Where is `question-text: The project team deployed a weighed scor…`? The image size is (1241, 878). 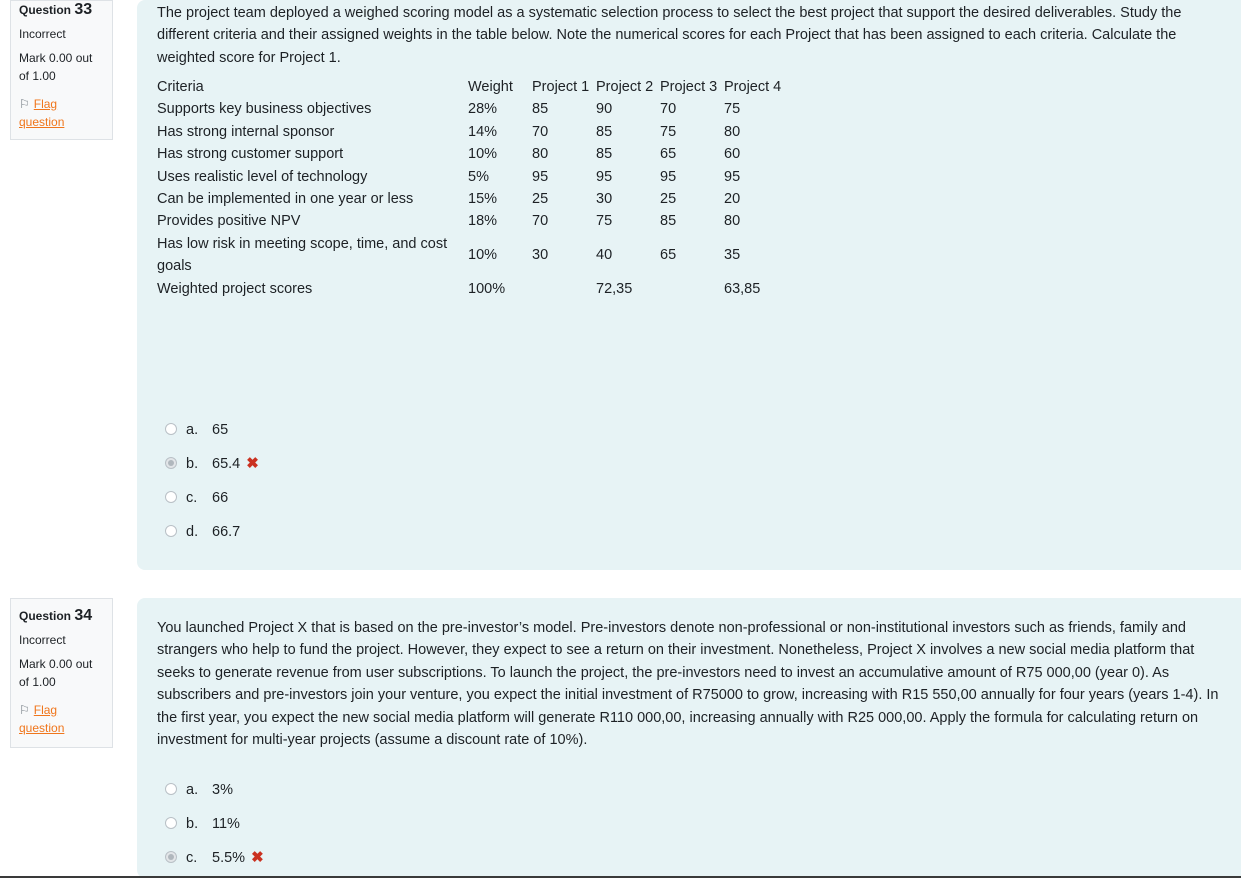 question-text: The project team deployed a weighed scor… is located at coordinates (669, 35).